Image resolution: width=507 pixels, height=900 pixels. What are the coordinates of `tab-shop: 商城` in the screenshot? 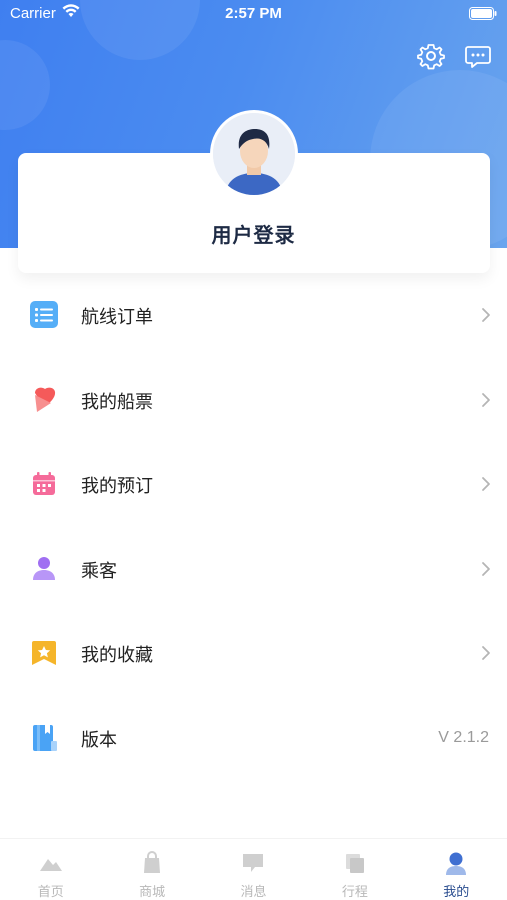 It's located at (151, 869).